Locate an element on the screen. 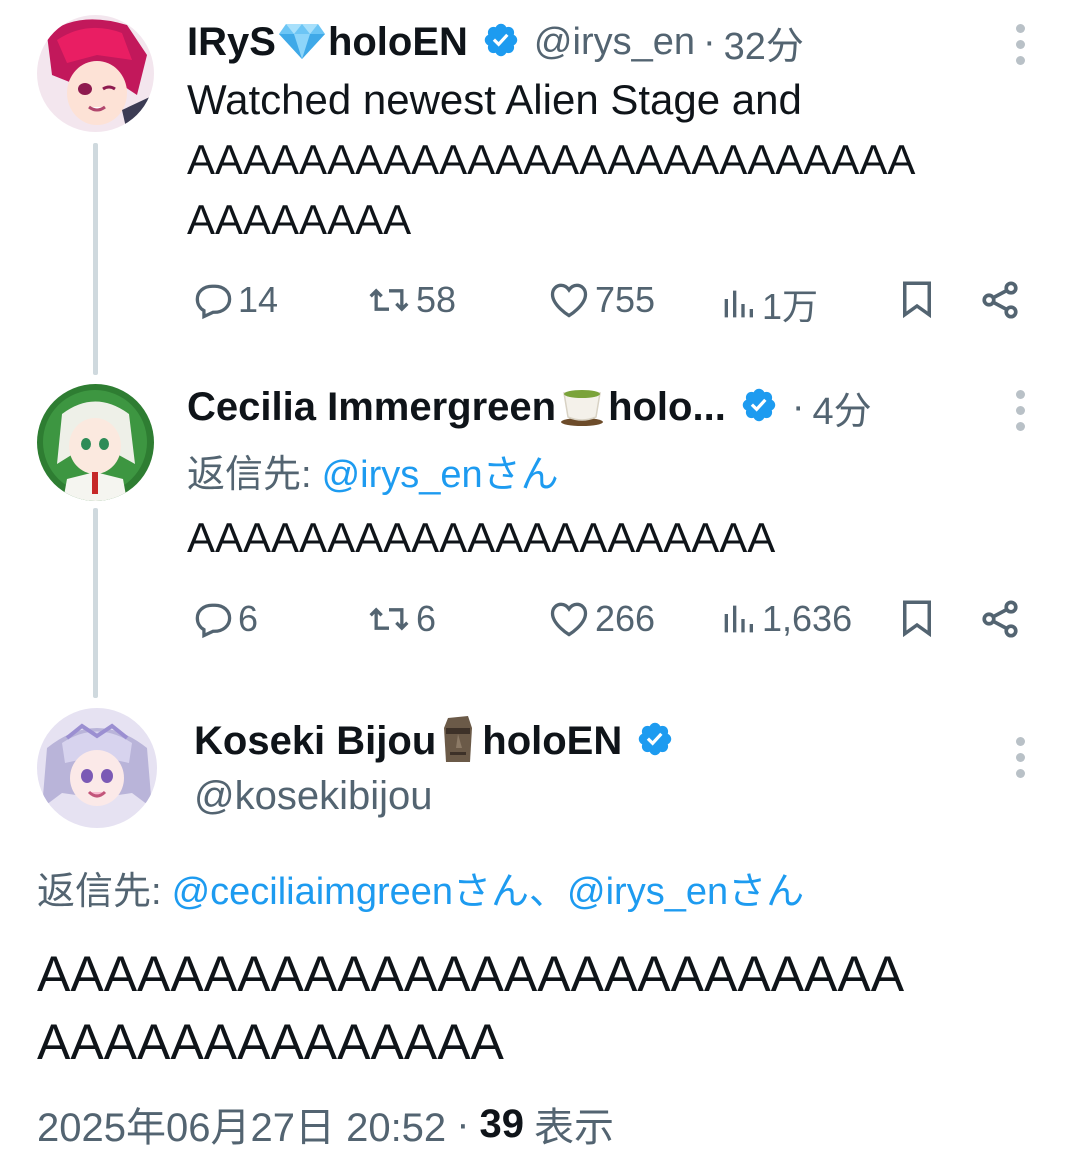 This screenshot has height=1156, width=1080. avatar-irys is located at coordinates (95, 73).